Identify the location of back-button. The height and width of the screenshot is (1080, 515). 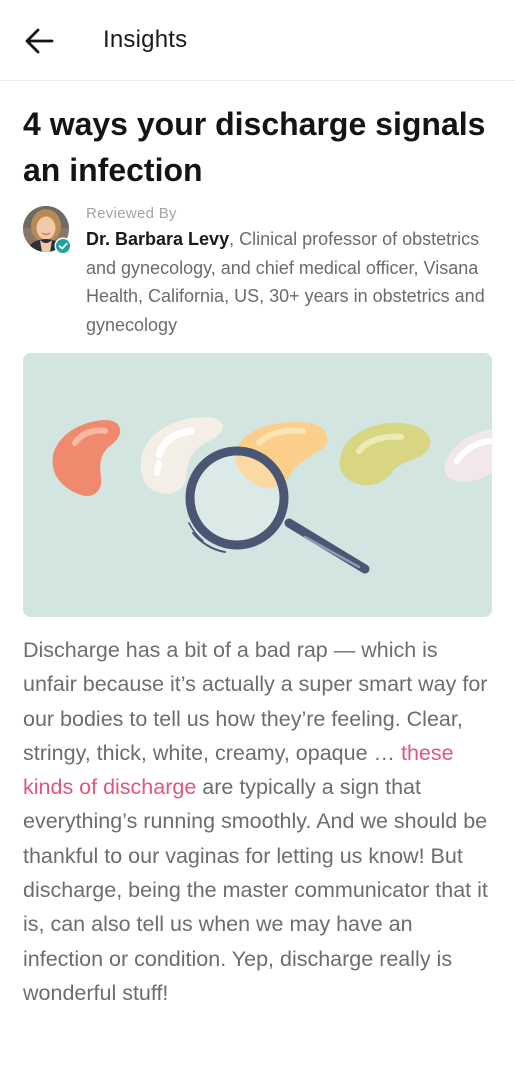
(39, 41).